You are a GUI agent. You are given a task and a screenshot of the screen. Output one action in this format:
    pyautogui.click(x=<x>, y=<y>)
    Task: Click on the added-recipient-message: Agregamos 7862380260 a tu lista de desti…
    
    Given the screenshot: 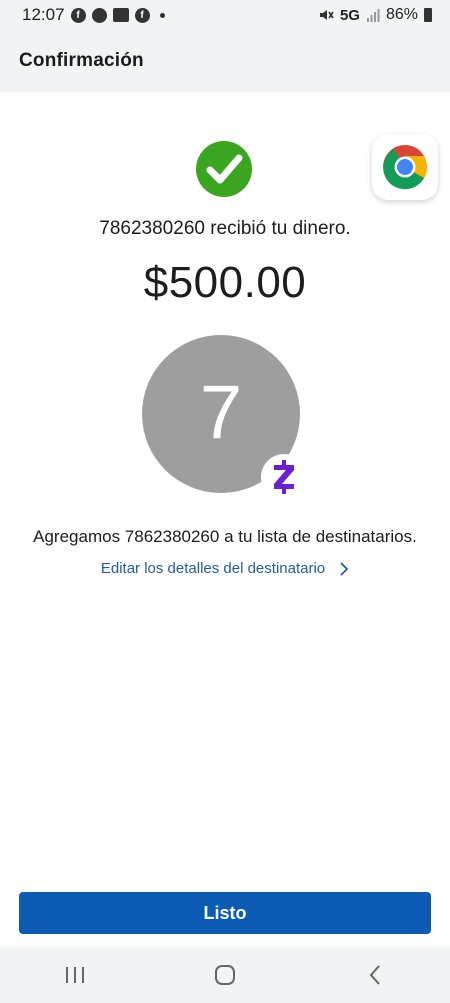 What is the action you would take?
    pyautogui.click(x=225, y=536)
    